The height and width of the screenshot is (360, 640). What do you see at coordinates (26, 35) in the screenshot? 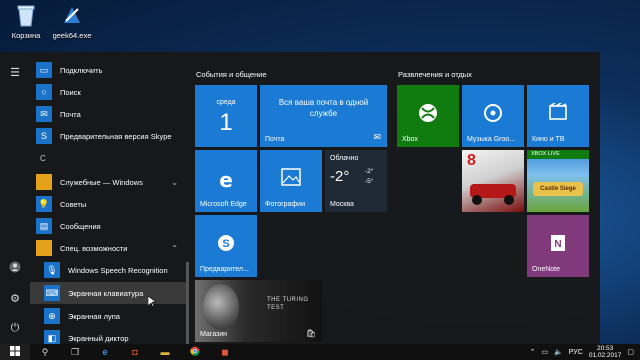
I see `desktop-icon-label: Корзина` at bounding box center [26, 35].